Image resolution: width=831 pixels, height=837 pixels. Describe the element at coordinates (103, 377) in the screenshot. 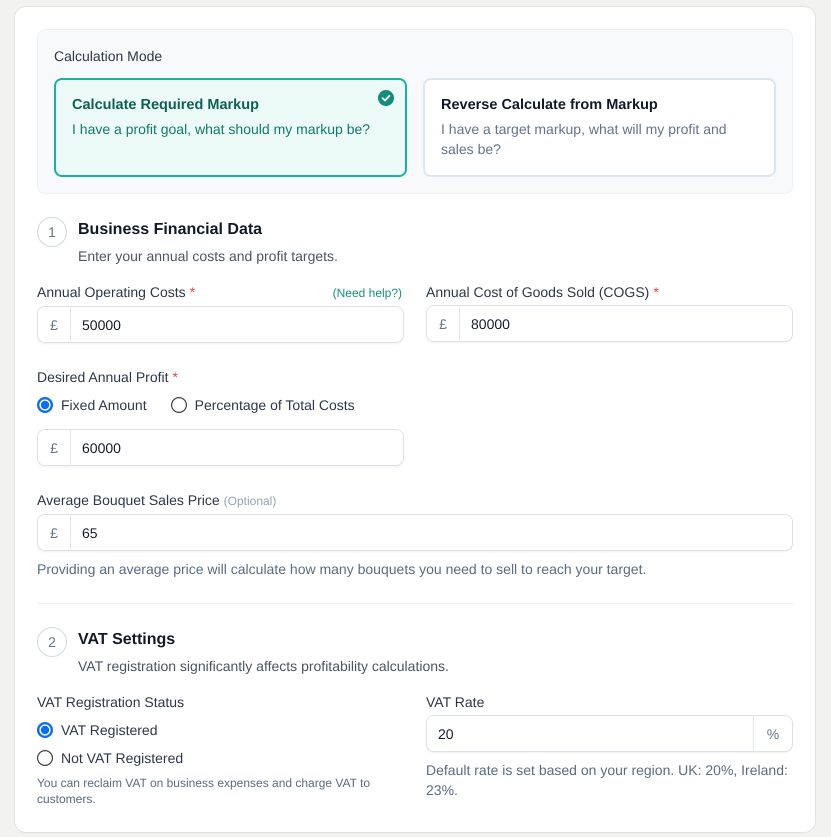

I see `field-label: Desired Annual Profit` at that location.